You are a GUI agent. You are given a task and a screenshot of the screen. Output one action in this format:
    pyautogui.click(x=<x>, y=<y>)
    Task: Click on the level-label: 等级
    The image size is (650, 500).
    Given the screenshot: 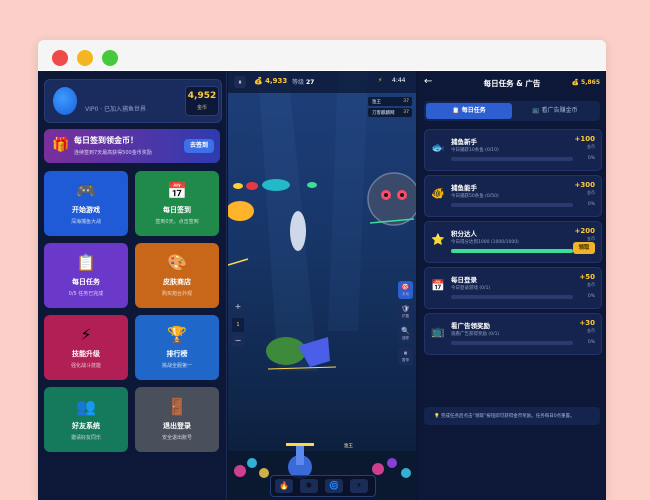 What is the action you would take?
    pyautogui.click(x=298, y=82)
    